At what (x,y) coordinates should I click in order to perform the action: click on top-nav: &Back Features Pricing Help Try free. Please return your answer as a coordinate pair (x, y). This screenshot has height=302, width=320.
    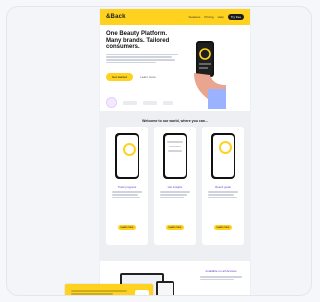
    Looking at the image, I should click on (175, 17).